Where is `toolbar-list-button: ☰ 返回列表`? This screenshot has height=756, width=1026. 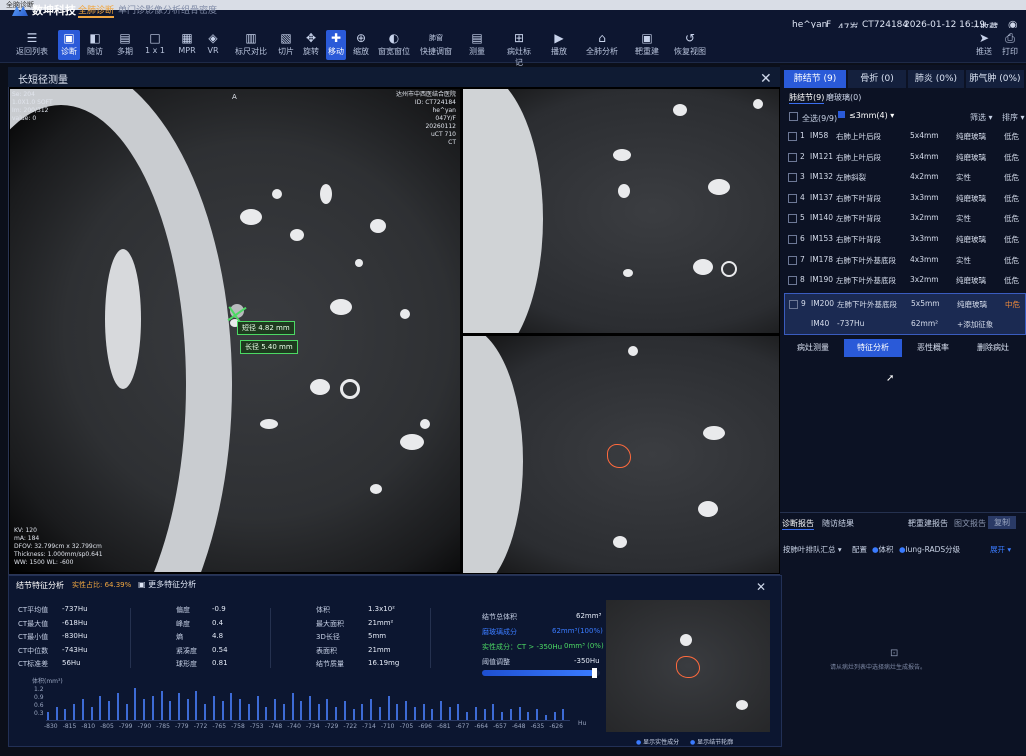 toolbar-list-button: ☰ 返回列表 is located at coordinates (32, 45).